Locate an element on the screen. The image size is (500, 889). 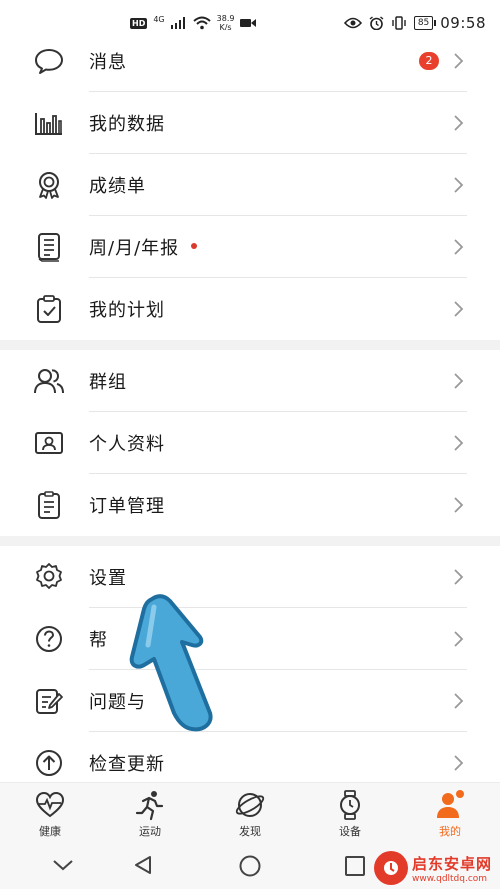
tab-label: 健康 is located at coordinates (50, 831).